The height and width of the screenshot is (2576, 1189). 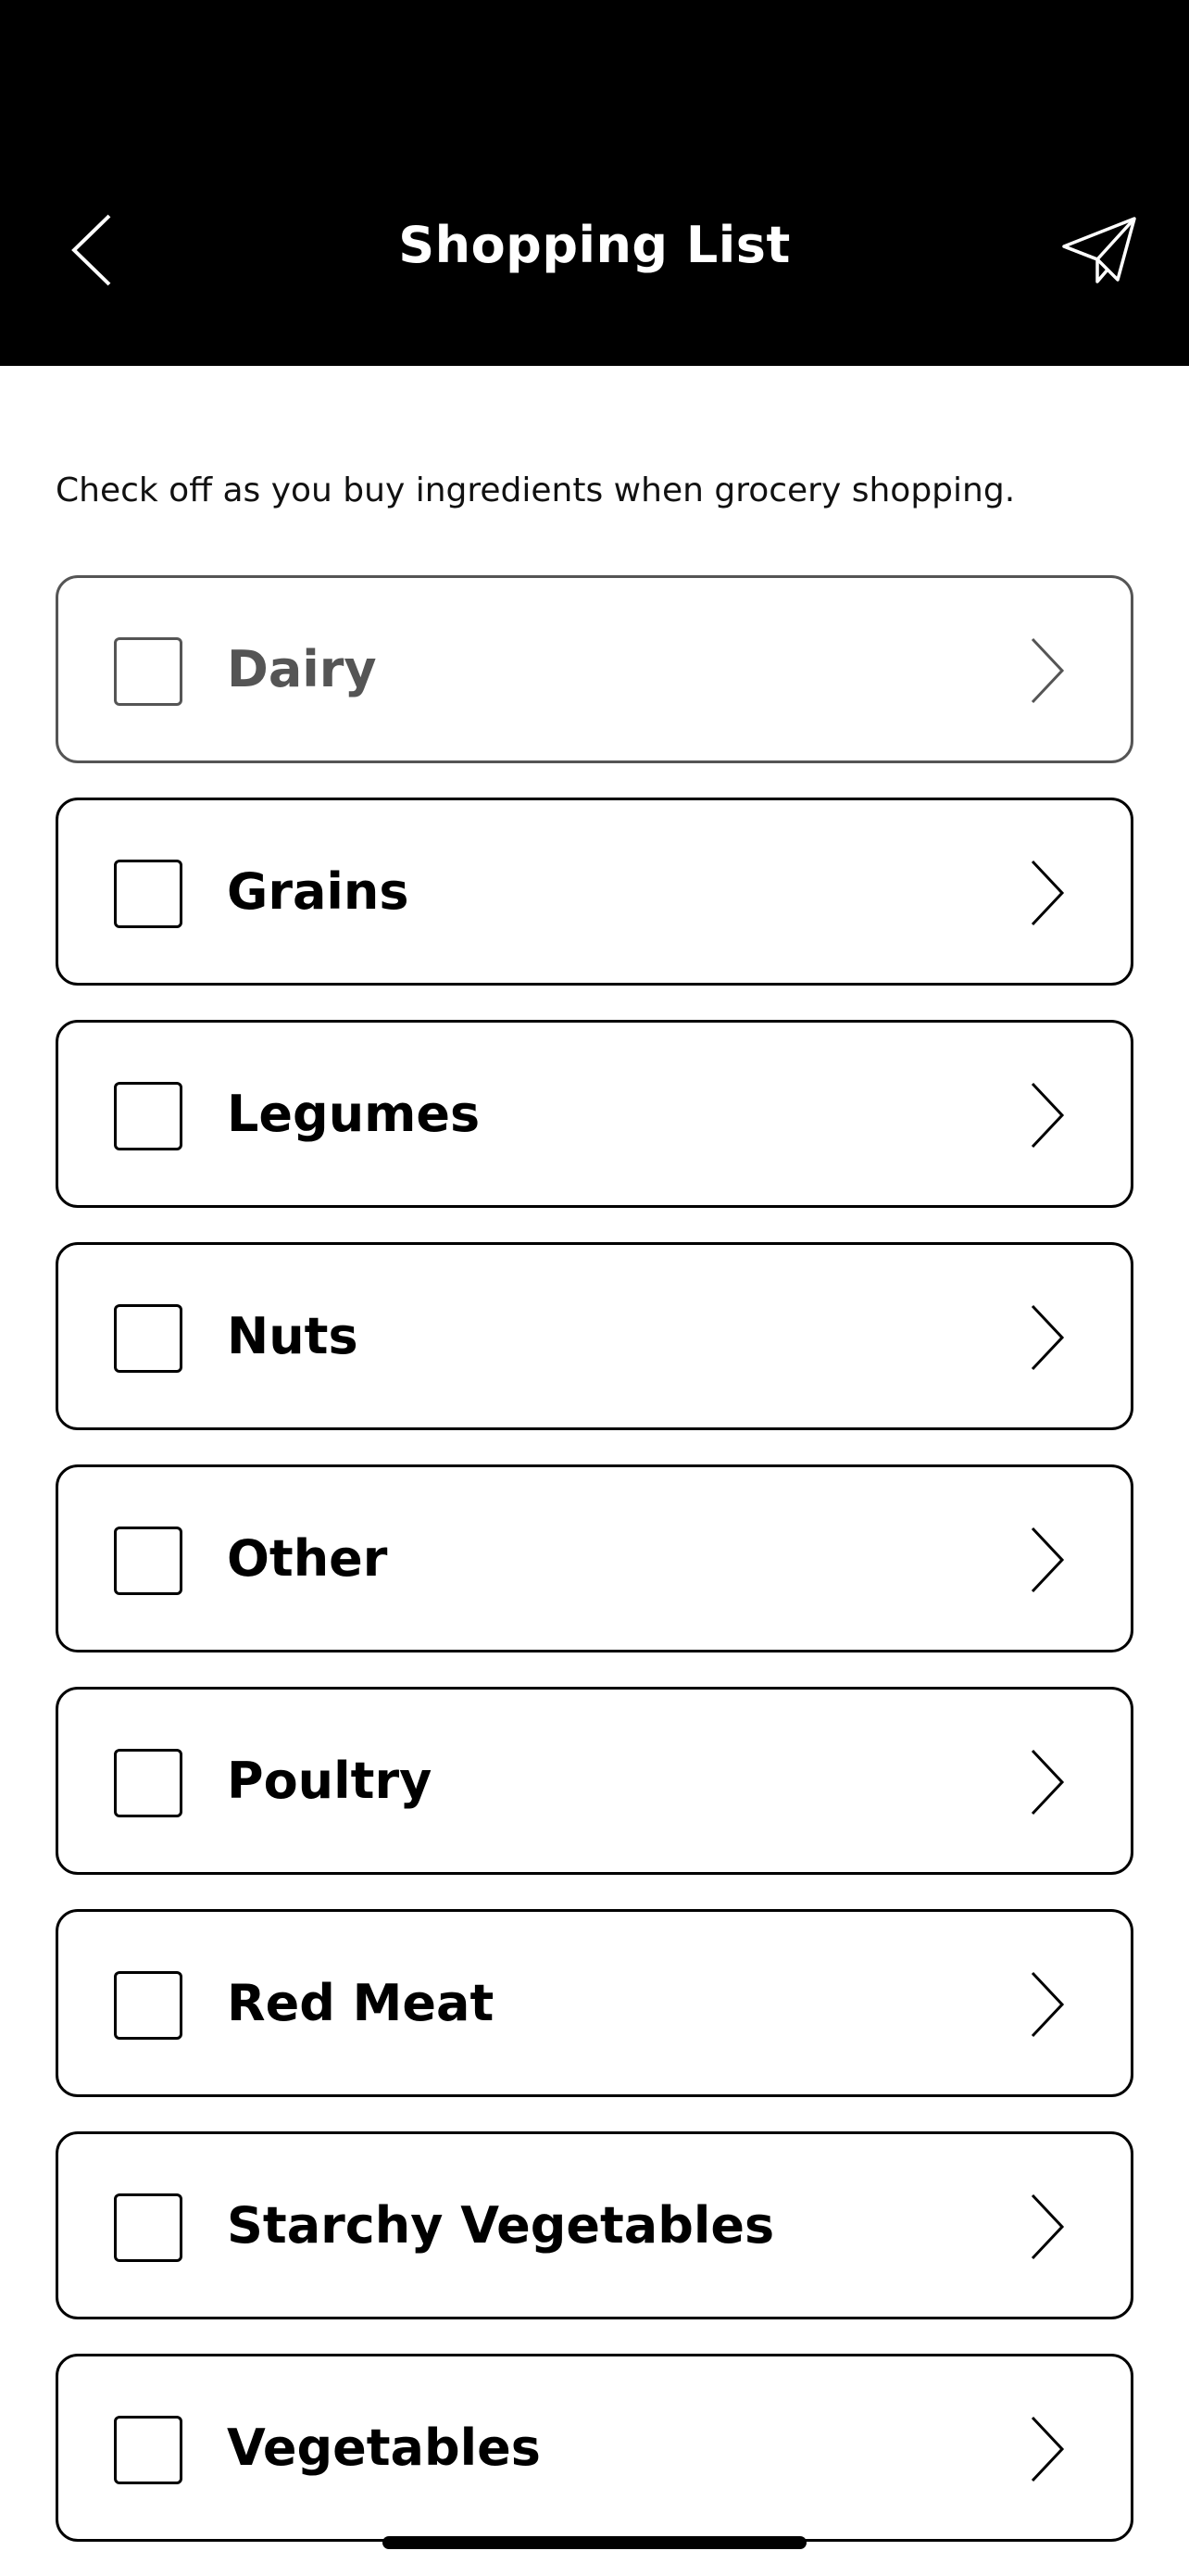 What do you see at coordinates (594, 1114) in the screenshot?
I see `list-item: Legumes` at bounding box center [594, 1114].